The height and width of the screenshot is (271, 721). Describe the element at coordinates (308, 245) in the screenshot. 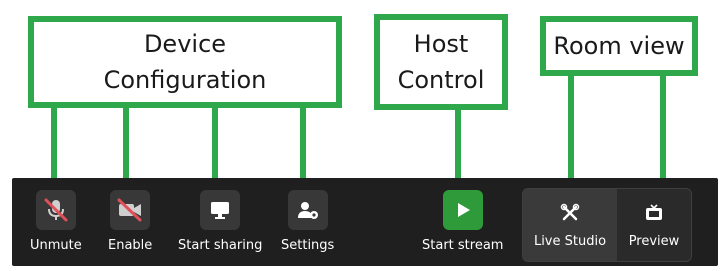

I see `settings-label: Settings` at that location.